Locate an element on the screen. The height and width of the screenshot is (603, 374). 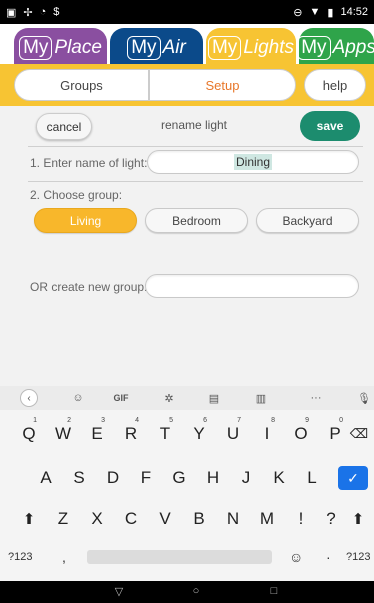
new-group-input is located at coordinates (252, 286).